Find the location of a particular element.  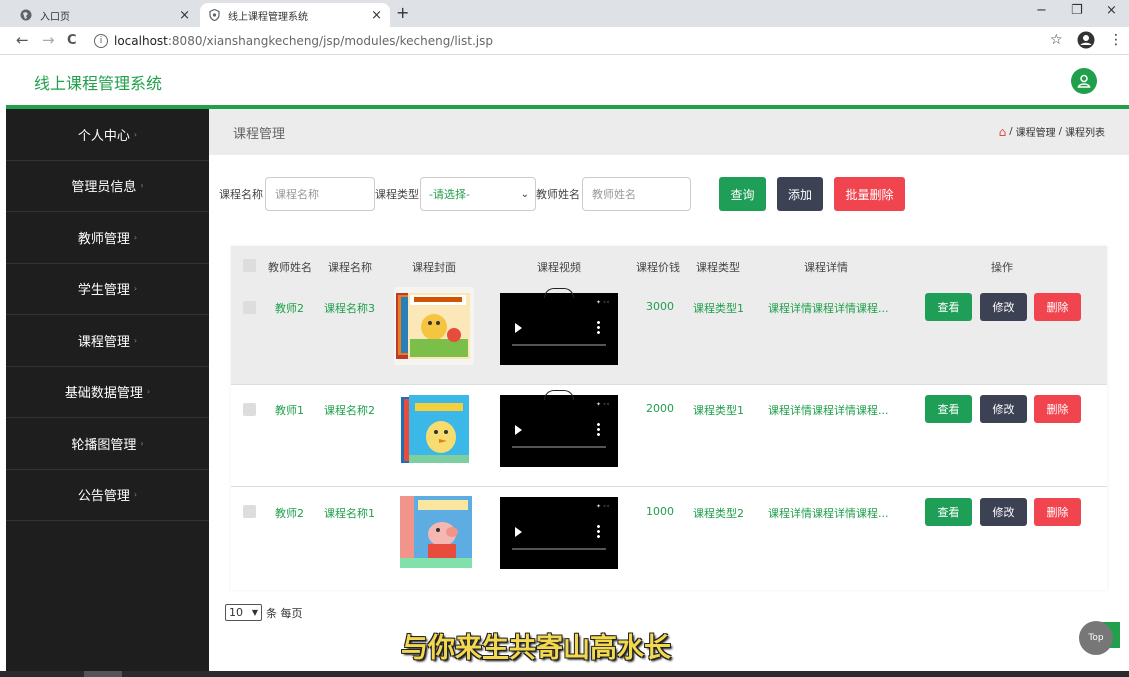

sidebar-item-admin: 管理员信息 › is located at coordinates (107, 186).